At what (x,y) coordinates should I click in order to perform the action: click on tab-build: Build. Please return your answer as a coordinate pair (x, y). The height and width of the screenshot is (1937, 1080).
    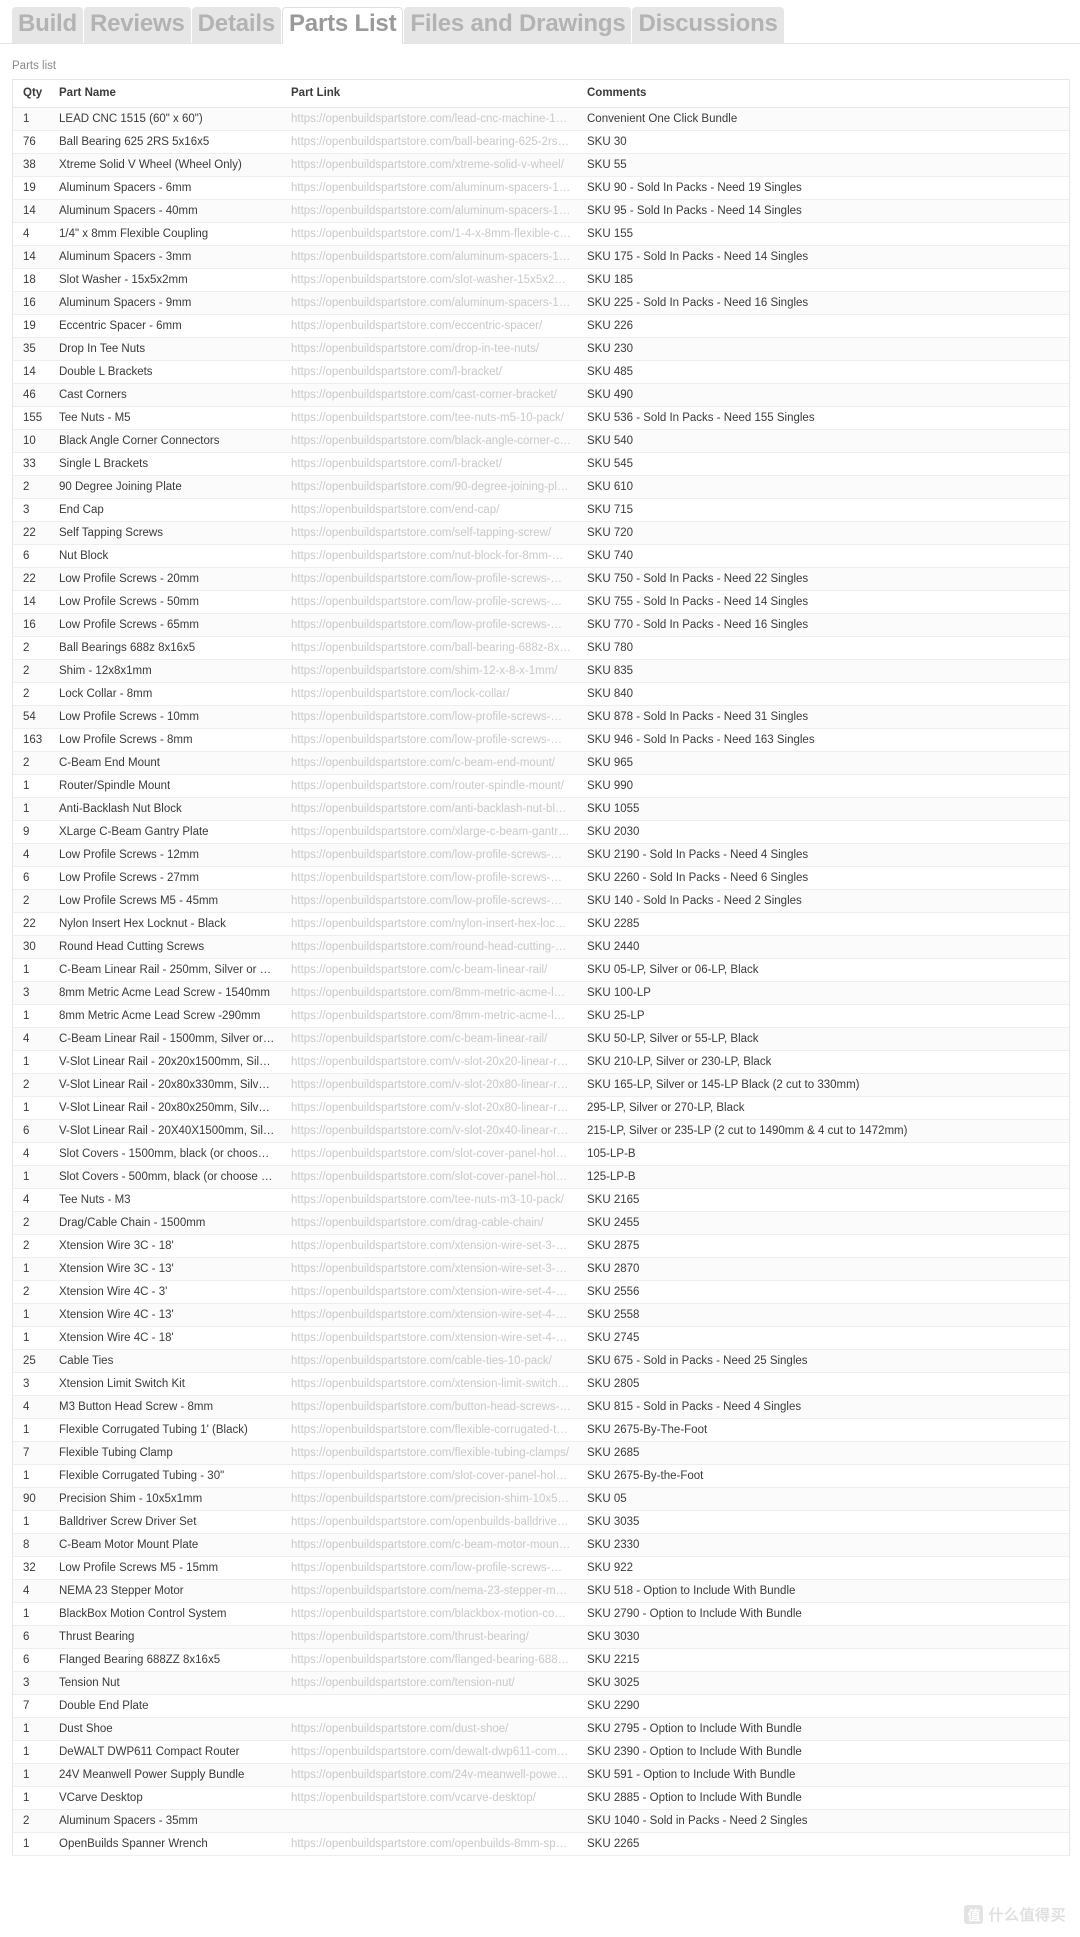
    Looking at the image, I should click on (47, 25).